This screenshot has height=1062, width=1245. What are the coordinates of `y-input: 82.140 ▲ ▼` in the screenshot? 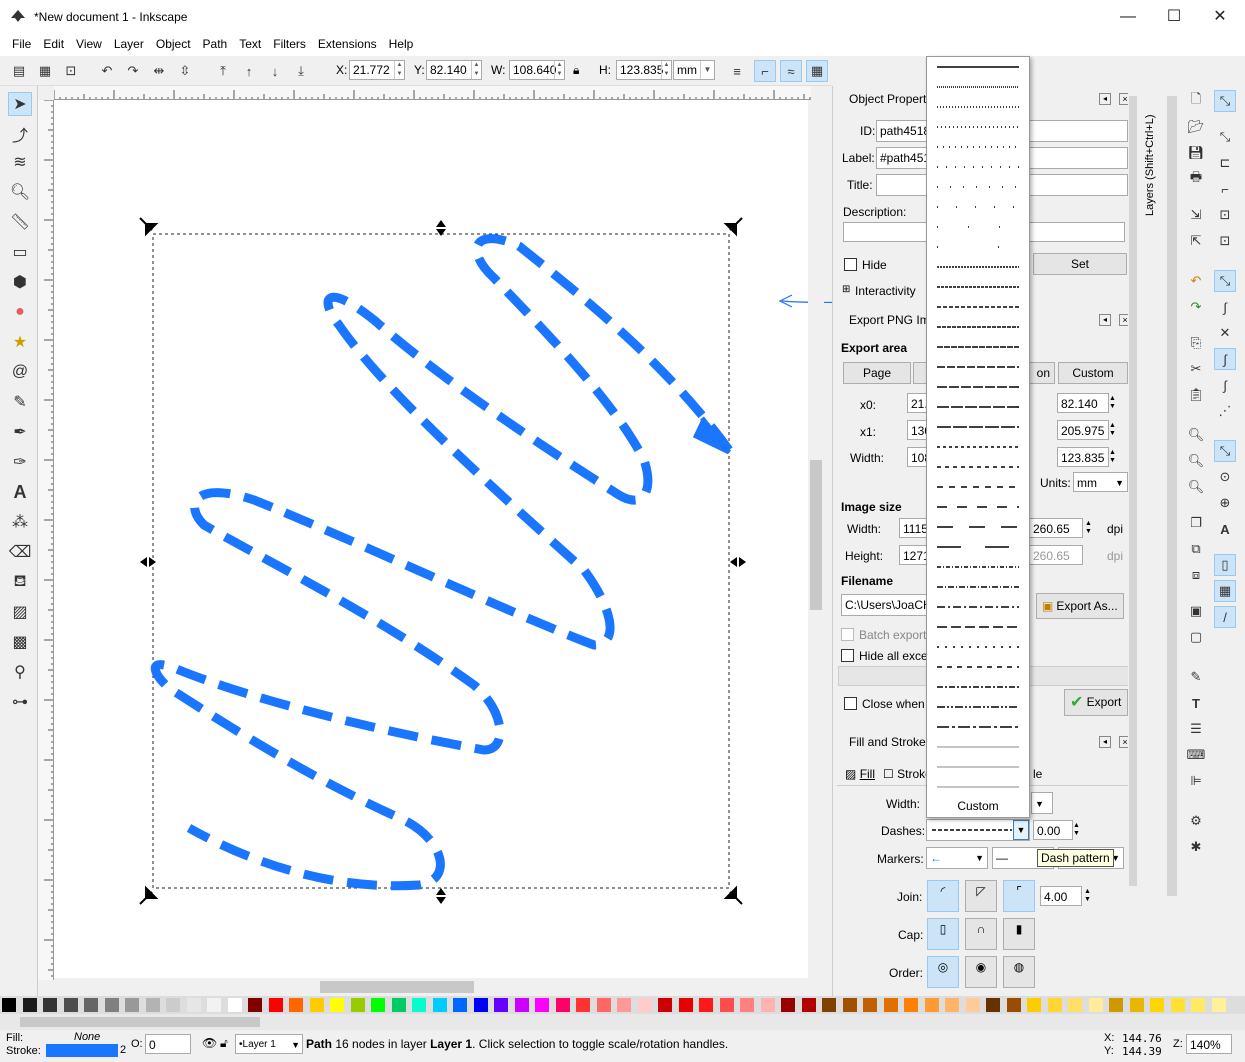 It's located at (454, 70).